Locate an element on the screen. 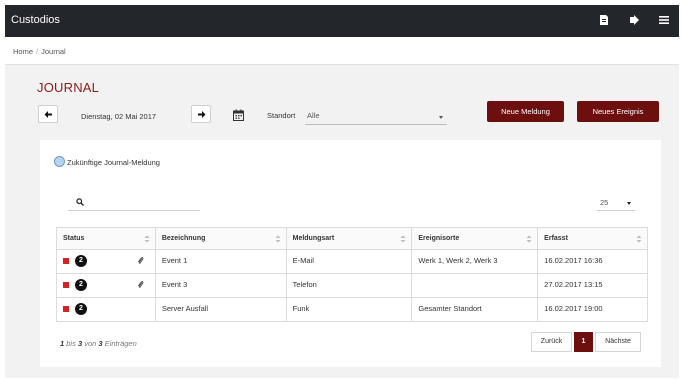  standort-label: Standort is located at coordinates (281, 115).